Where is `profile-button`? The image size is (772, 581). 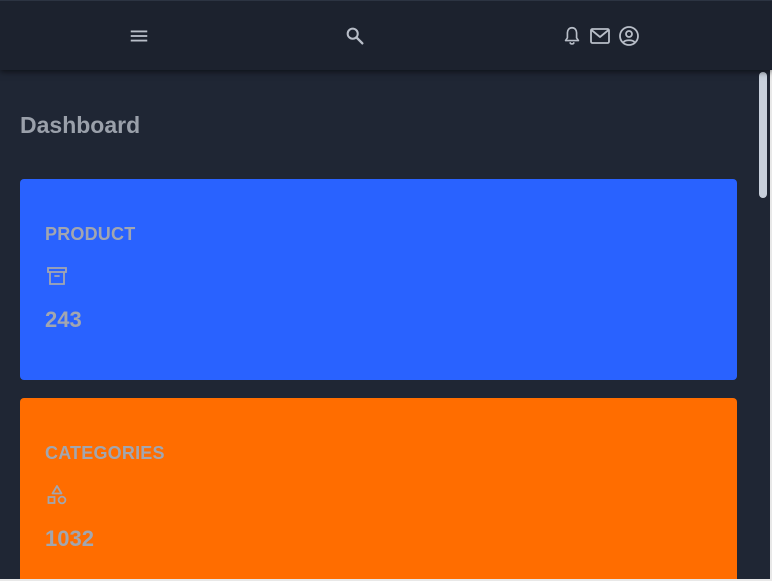
profile-button is located at coordinates (629, 36).